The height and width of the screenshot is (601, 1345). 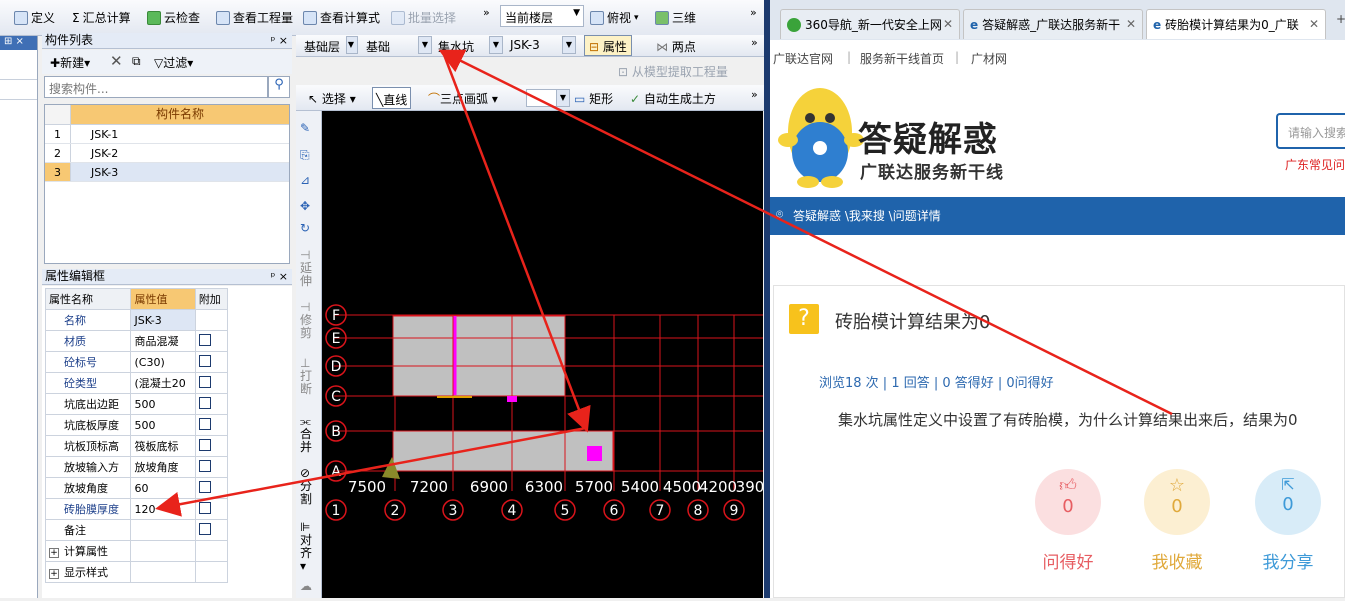 What do you see at coordinates (308, 434) in the screenshot?
I see `merge-tool: ⫘ 合并` at bounding box center [308, 434].